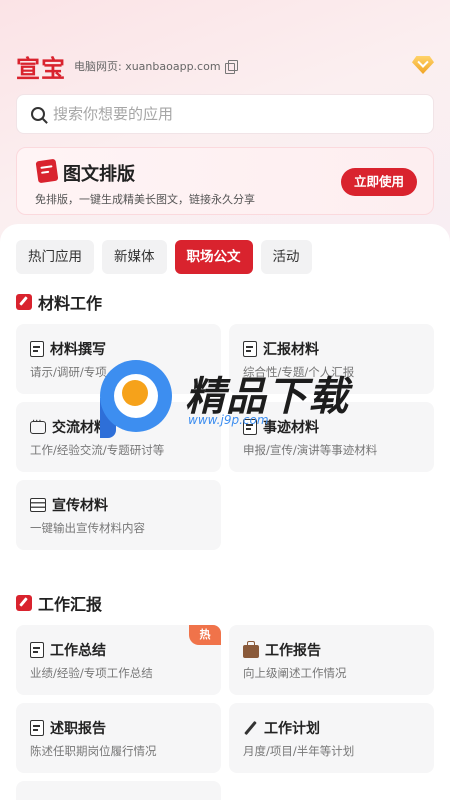  I want to click on card-work-summary: 工作总结 业绩/经验/专项工作总结 热, so click(118, 660).